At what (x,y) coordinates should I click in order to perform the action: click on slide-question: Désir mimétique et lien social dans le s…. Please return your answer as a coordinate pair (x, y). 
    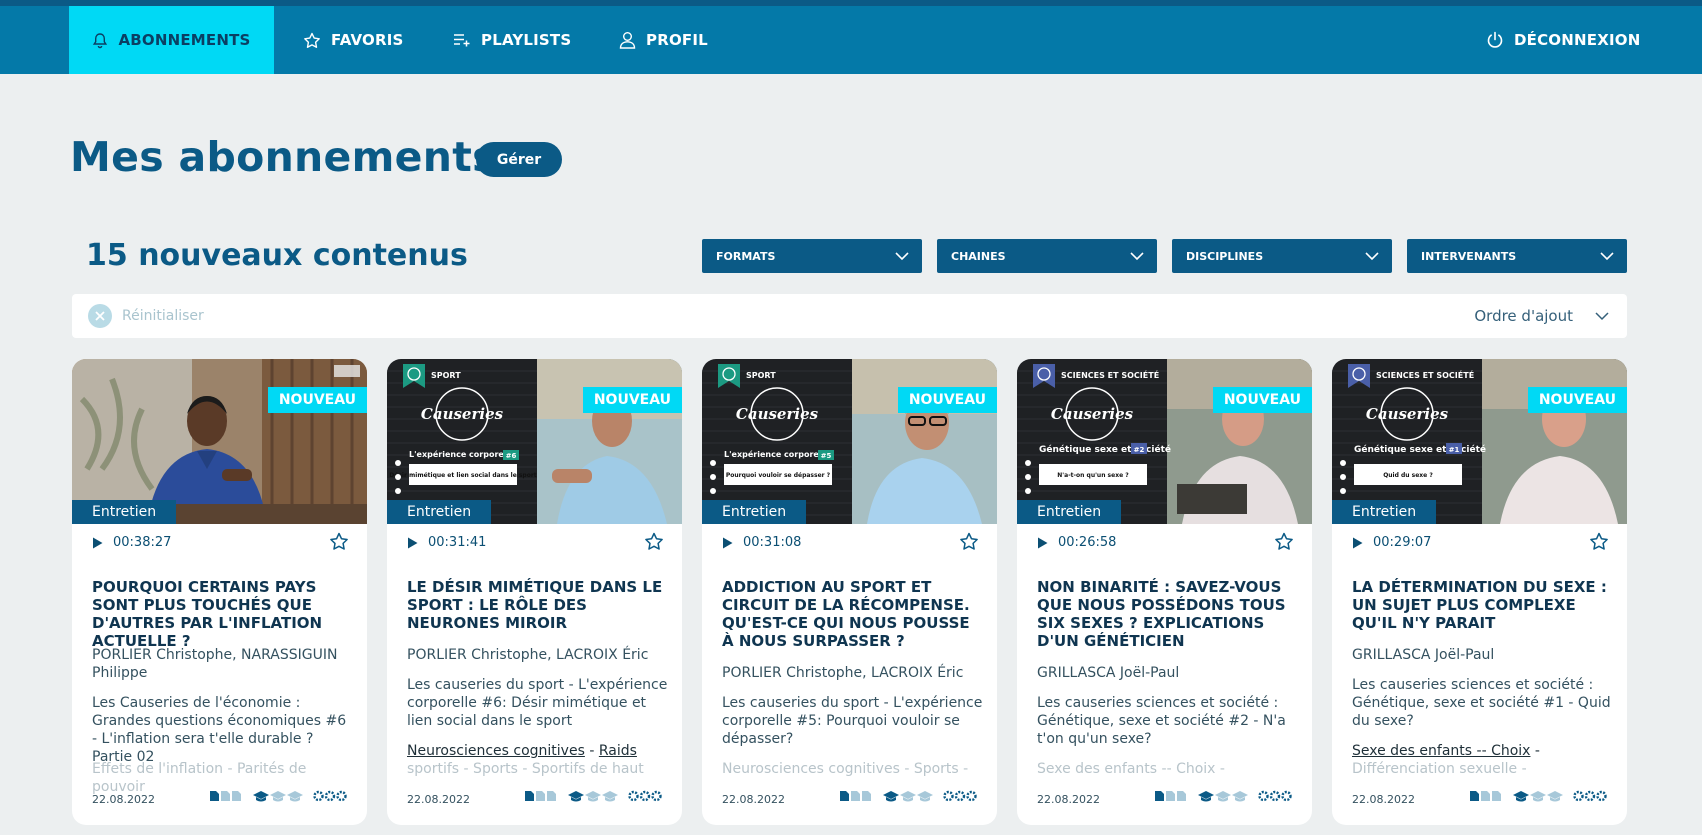
    Looking at the image, I should click on (463, 475).